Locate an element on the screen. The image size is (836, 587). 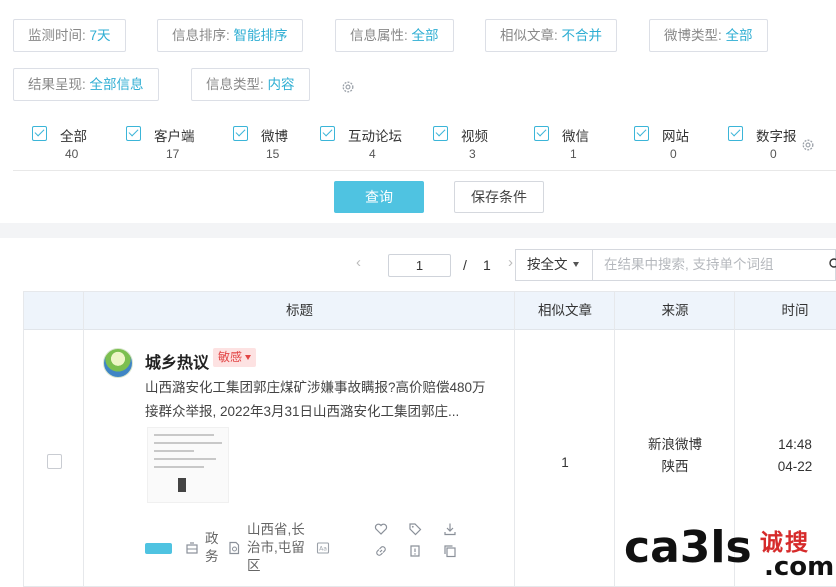
filter-label: 信息排序: is located at coordinates (201, 35).